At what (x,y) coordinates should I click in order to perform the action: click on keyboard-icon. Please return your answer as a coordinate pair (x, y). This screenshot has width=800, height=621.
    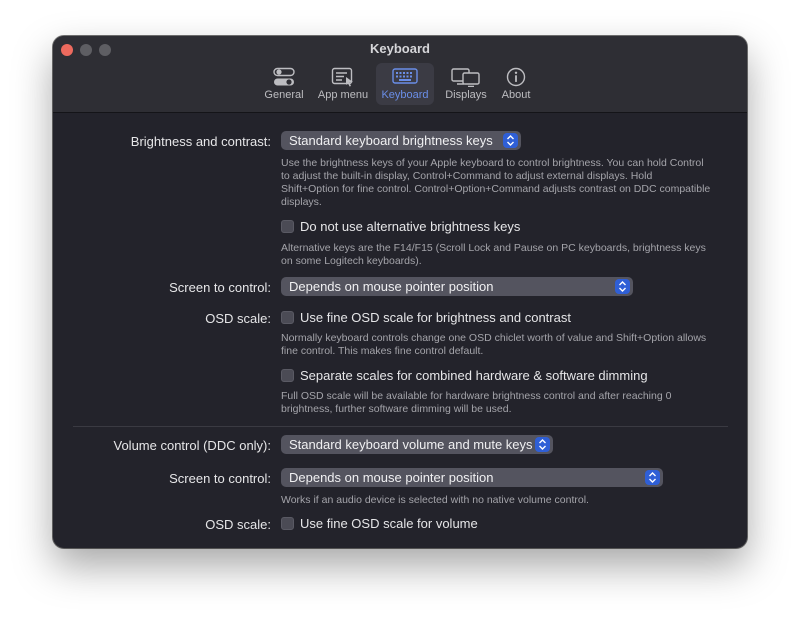
    Looking at the image, I should click on (405, 76).